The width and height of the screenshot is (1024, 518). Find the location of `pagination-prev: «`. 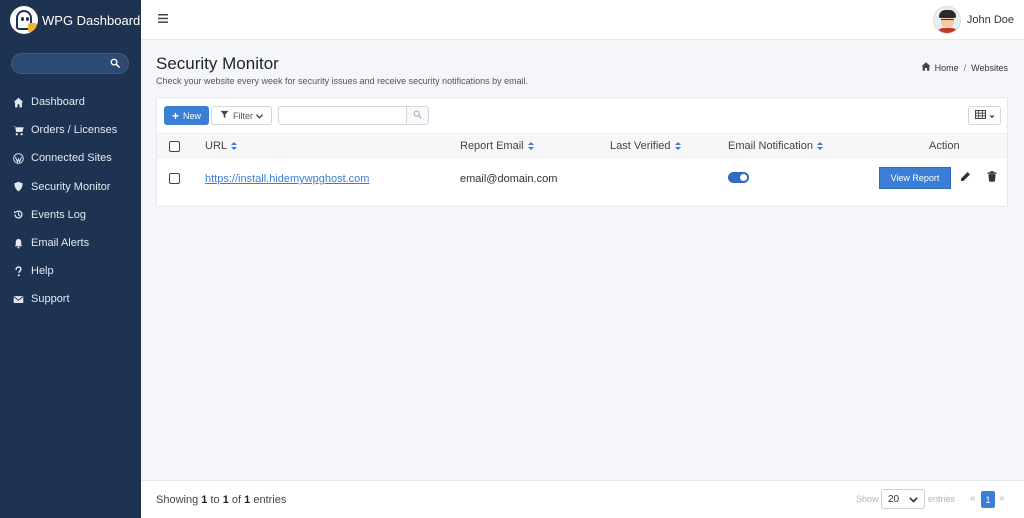

pagination-prev: « is located at coordinates (973, 498).